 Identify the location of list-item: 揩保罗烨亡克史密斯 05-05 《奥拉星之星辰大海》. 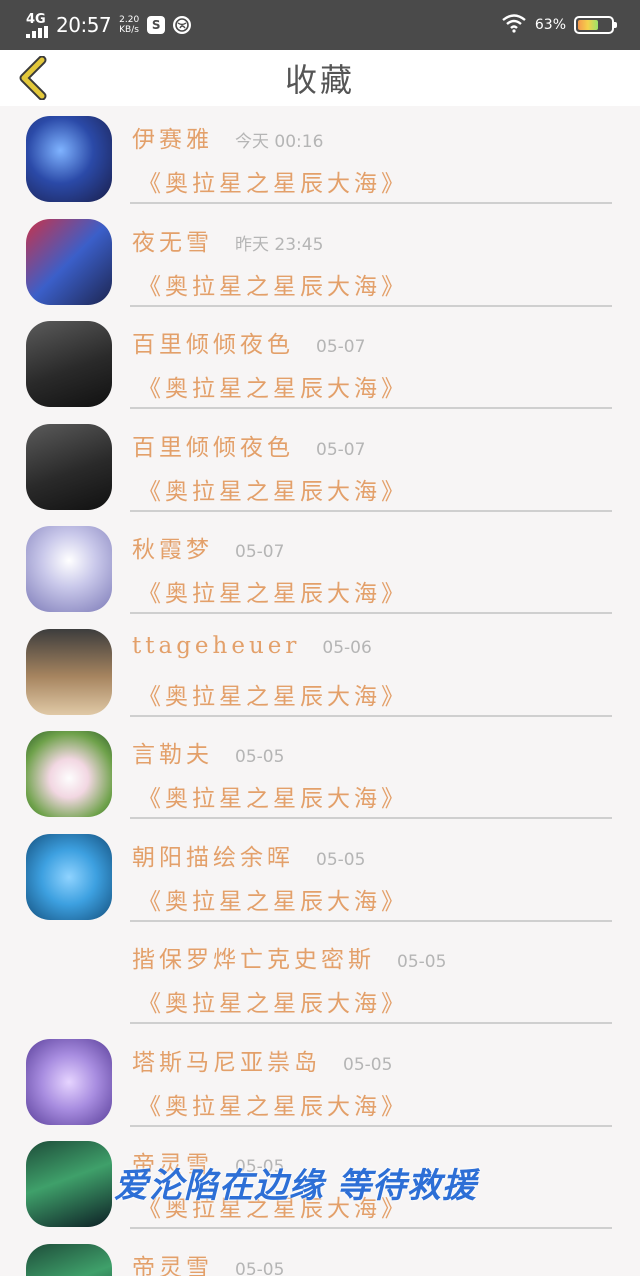
(320, 977).